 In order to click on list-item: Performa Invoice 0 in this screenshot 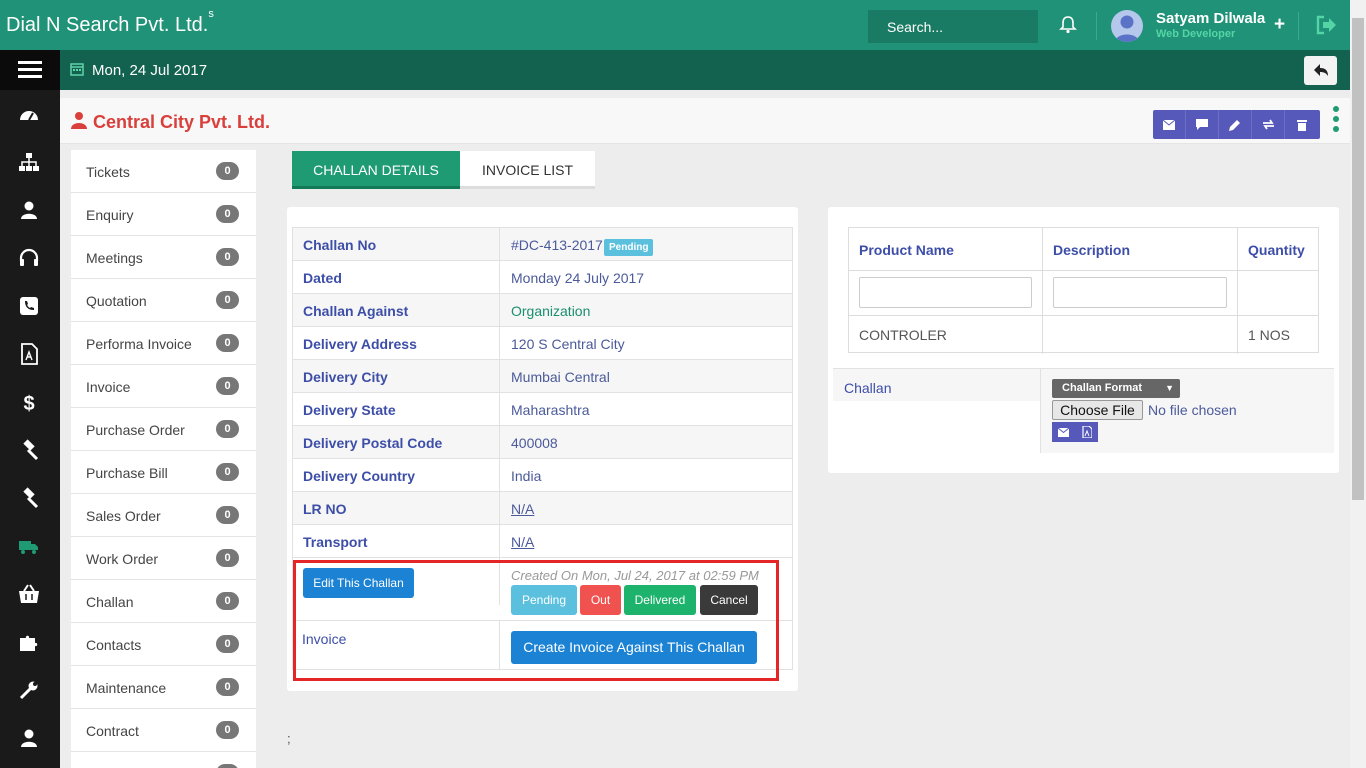, I will do `click(163, 343)`.